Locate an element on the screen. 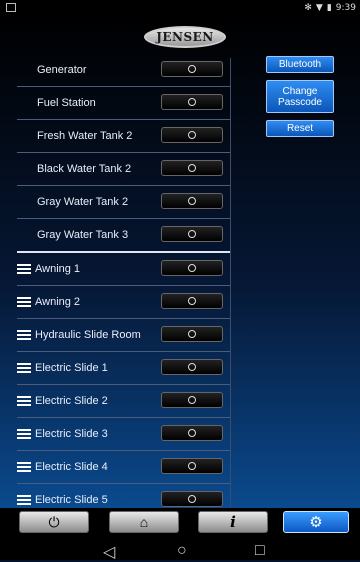  android-navigation-bar: ◁ ○ □ is located at coordinates (180, 549).